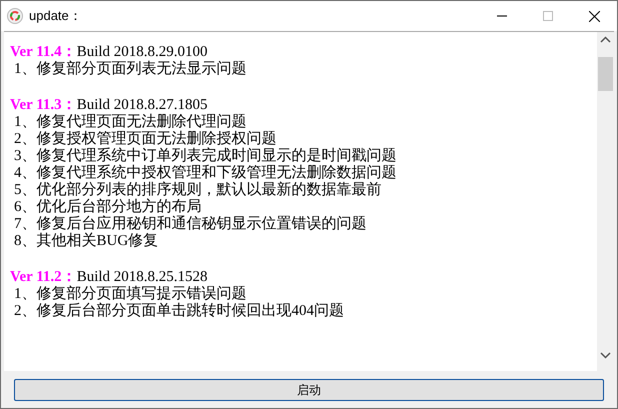  Describe the element at coordinates (15, 16) in the screenshot. I see `app-icon` at that location.